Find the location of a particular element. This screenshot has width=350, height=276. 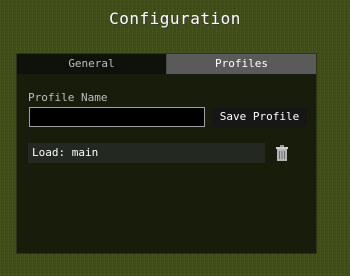

trash-icon is located at coordinates (282, 153).